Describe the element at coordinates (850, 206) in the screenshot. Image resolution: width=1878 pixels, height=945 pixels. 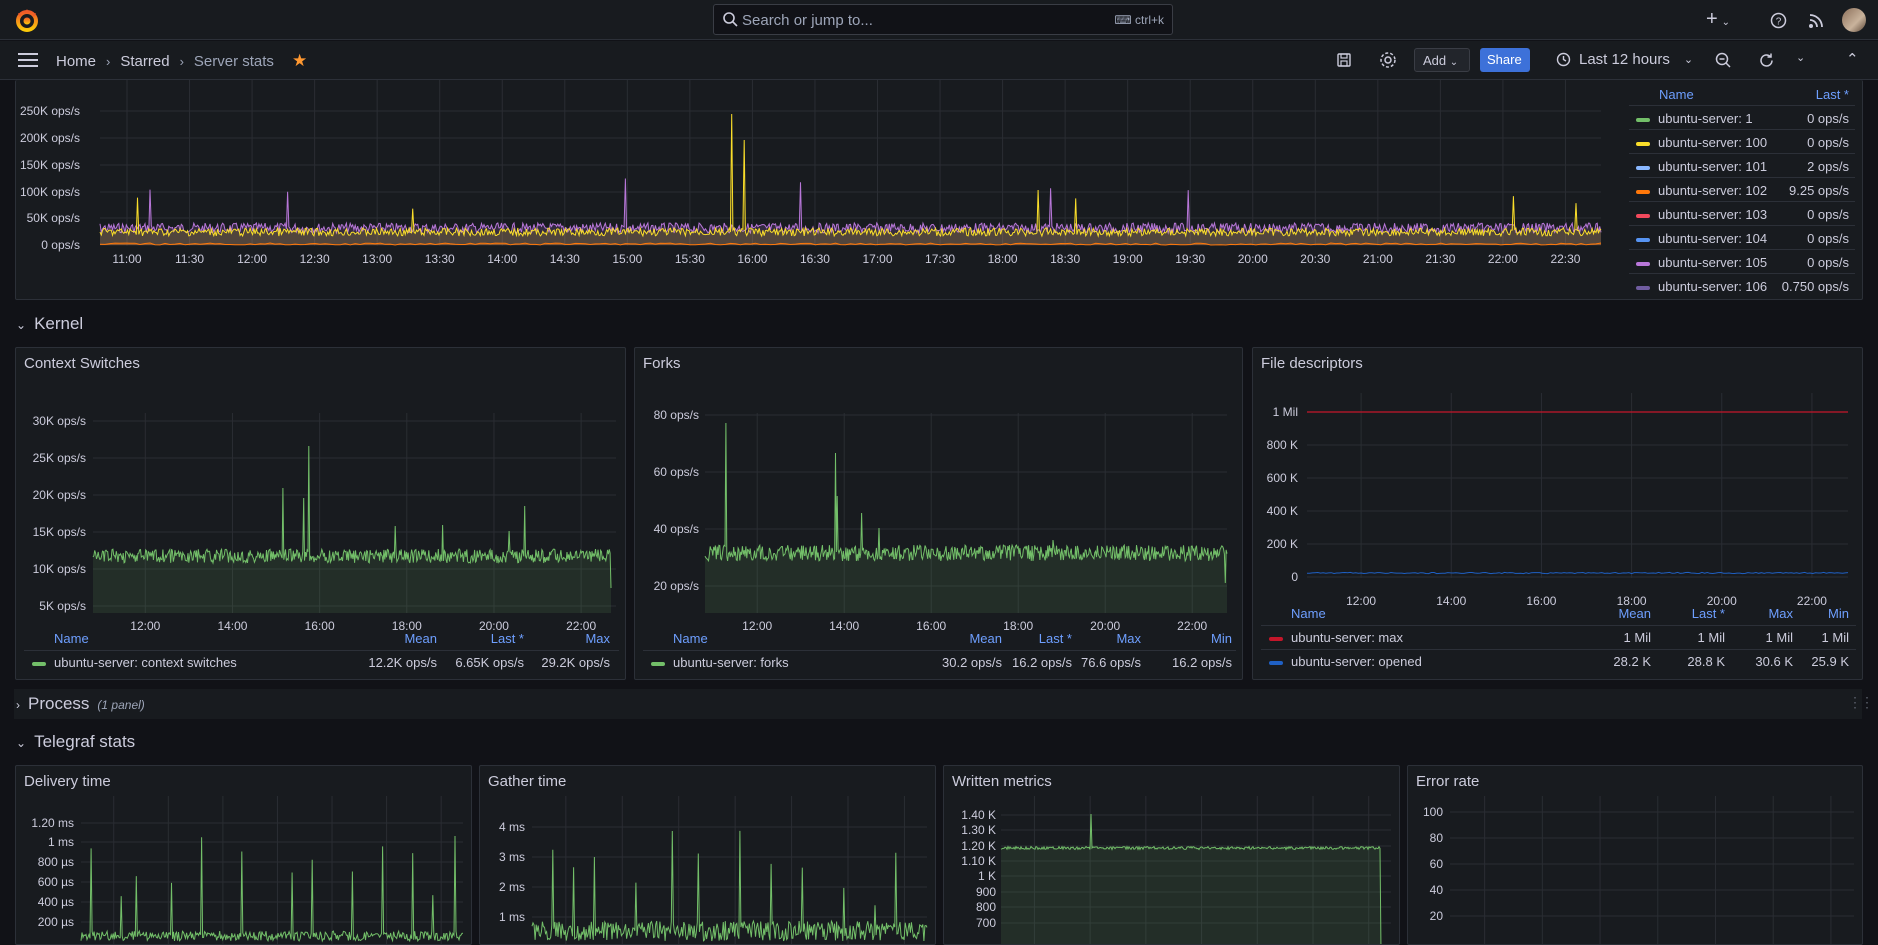
I see `series-purple-line` at that location.